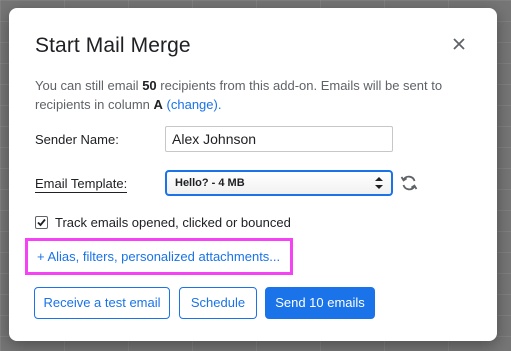 The height and width of the screenshot is (351, 511). What do you see at coordinates (320, 303) in the screenshot?
I see `send-emails-button: Send 10 emails` at bounding box center [320, 303].